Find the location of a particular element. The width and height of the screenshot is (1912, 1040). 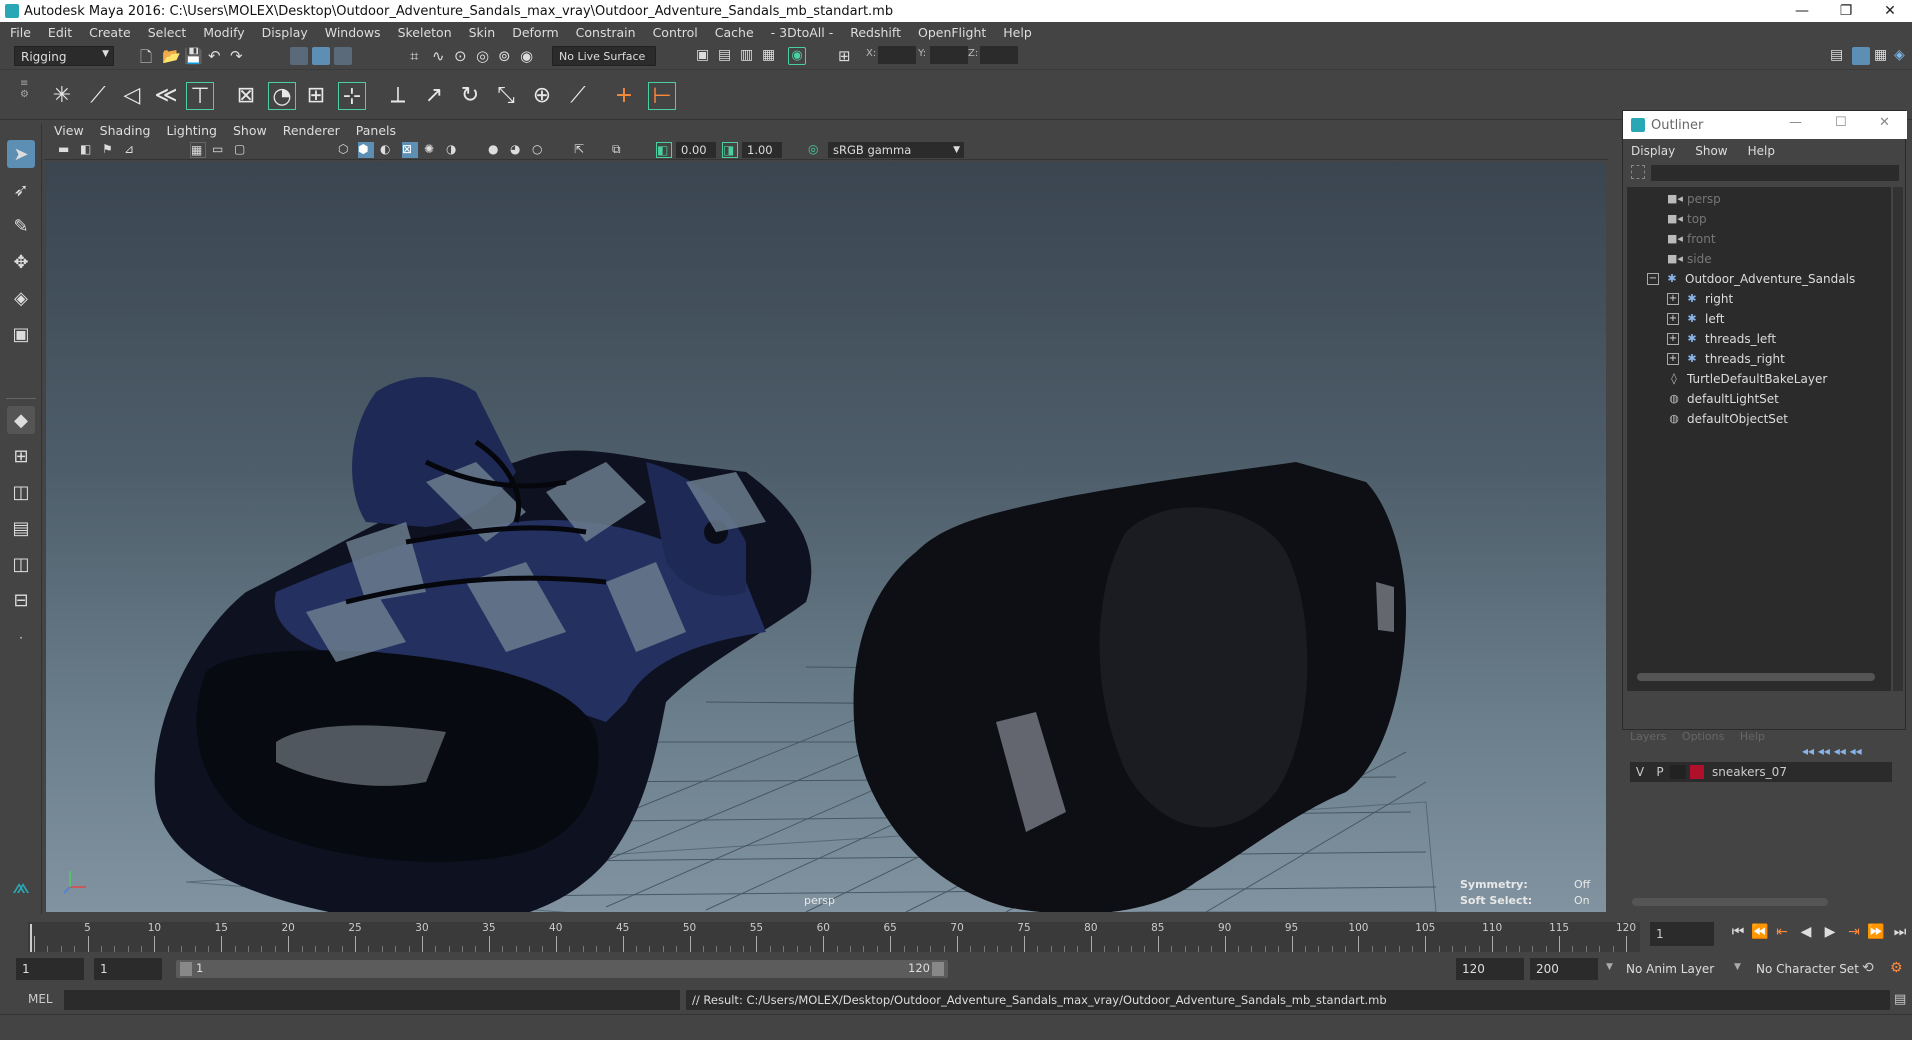

tool-settings-icon: ▦ is located at coordinates (1883, 56).